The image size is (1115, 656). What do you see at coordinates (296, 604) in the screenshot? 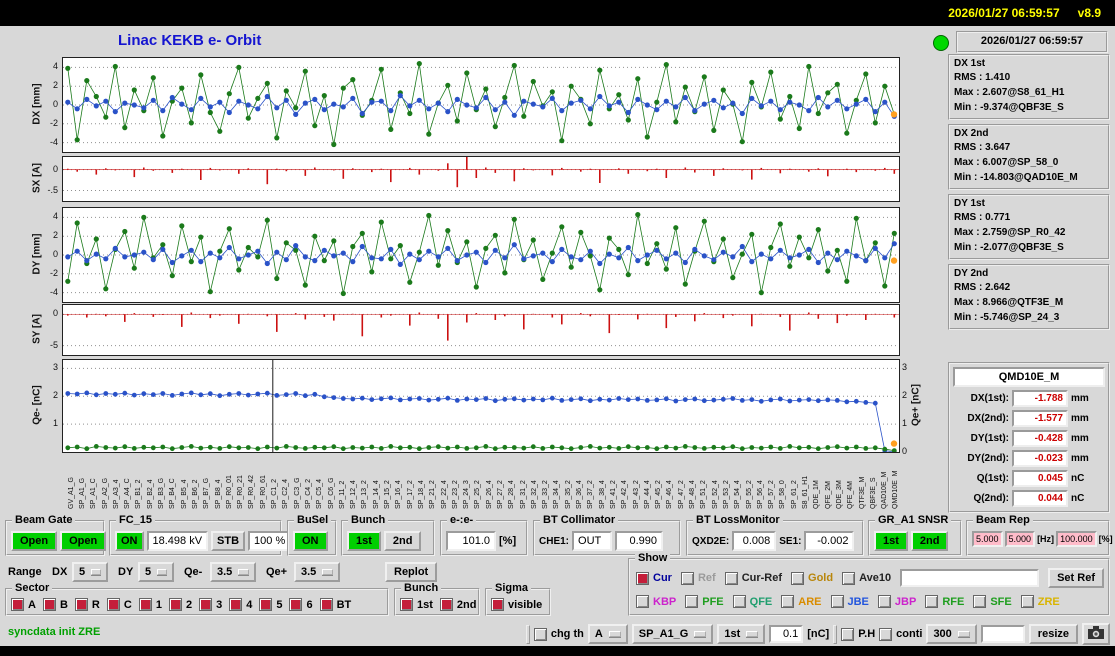
I see `6-checkbox` at bounding box center [296, 604].